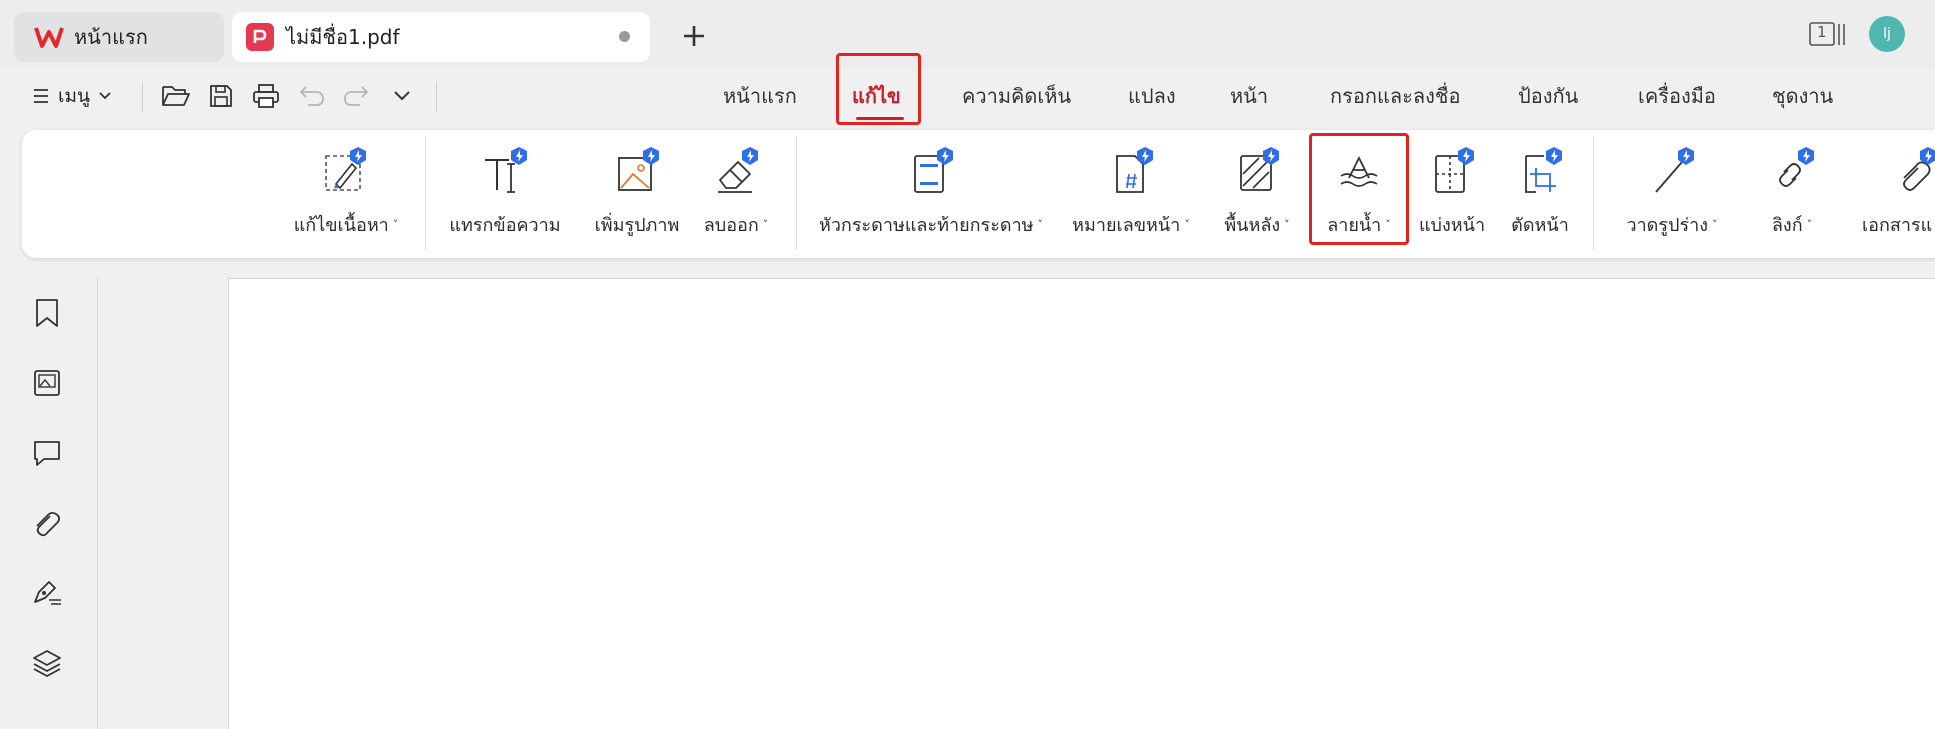  What do you see at coordinates (1131, 225) in the screenshot?
I see `page-number-label: หมายเลขหน้า ˅` at bounding box center [1131, 225].